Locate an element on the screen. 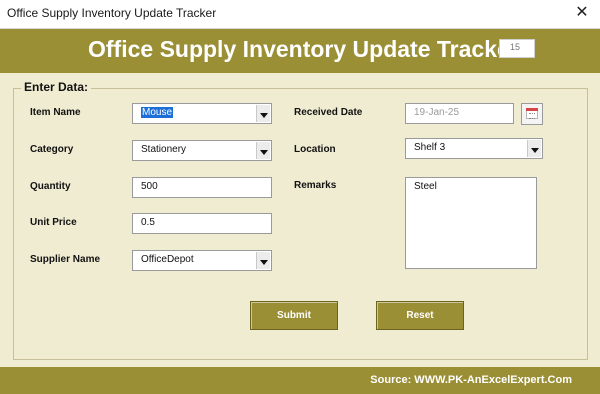 This screenshot has height=394, width=600. unit-price-label: Unit Price is located at coordinates (53, 222).